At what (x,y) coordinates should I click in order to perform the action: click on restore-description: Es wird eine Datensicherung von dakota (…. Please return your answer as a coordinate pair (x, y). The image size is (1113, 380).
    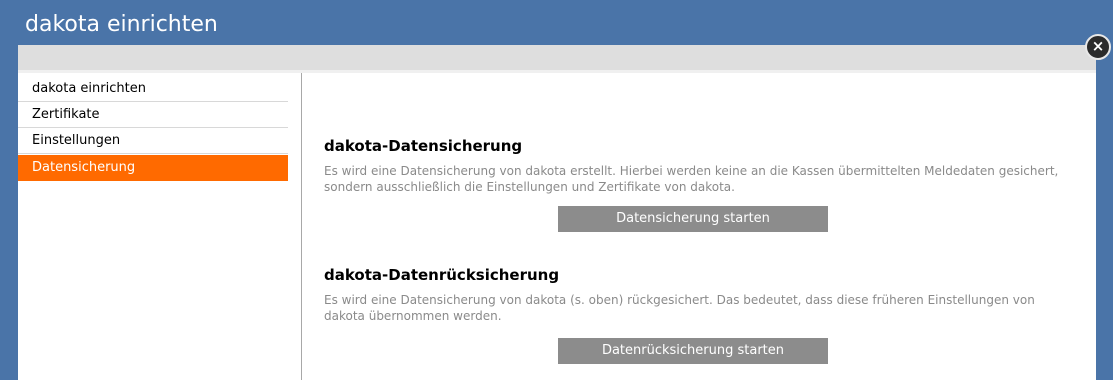
    Looking at the image, I should click on (679, 308).